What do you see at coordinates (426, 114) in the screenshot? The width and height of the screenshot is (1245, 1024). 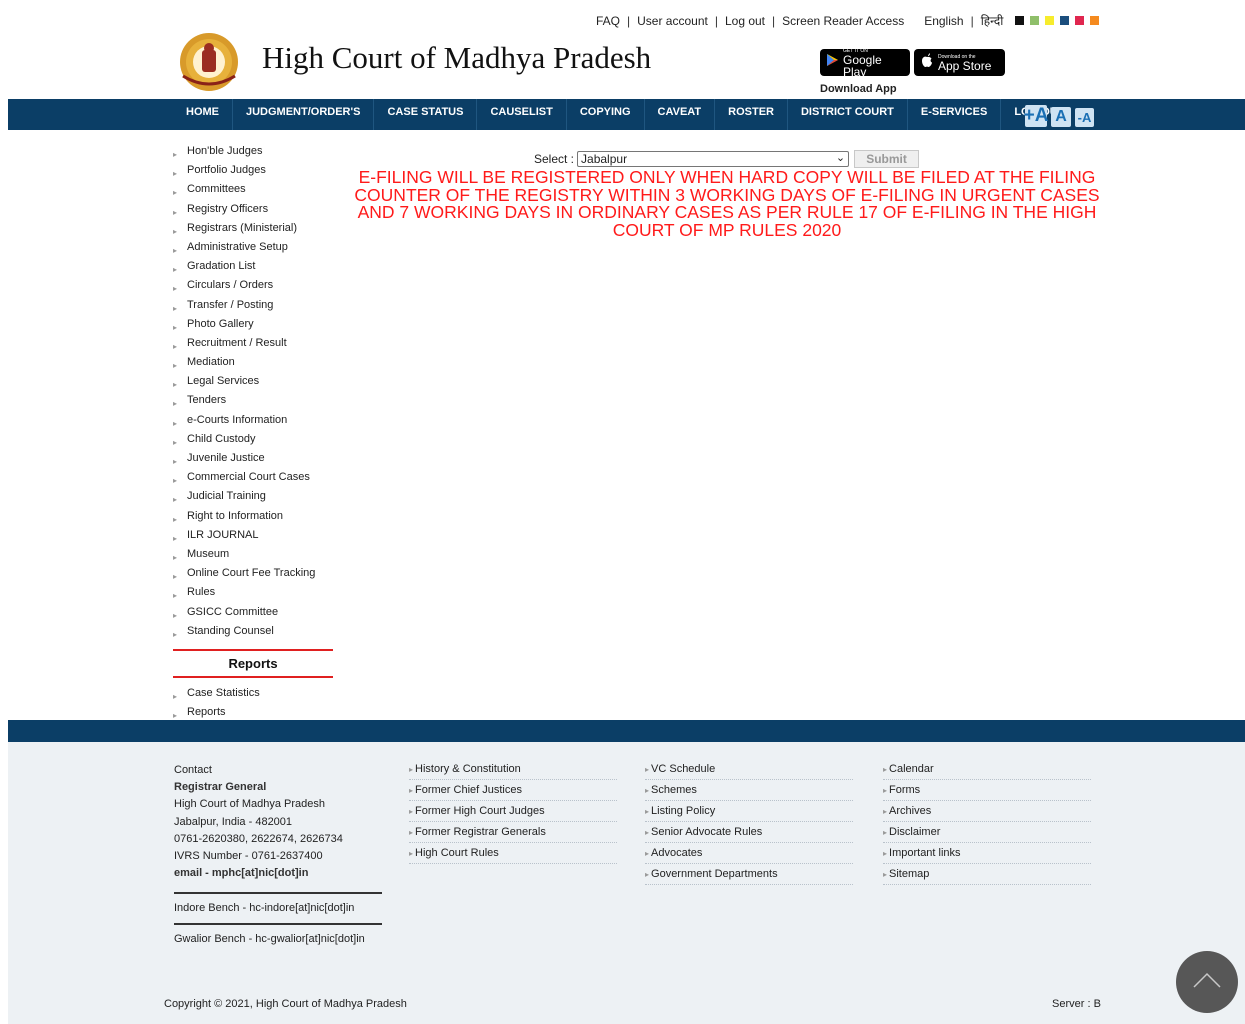 I see `nav-case-status: CASE STATUS` at bounding box center [426, 114].